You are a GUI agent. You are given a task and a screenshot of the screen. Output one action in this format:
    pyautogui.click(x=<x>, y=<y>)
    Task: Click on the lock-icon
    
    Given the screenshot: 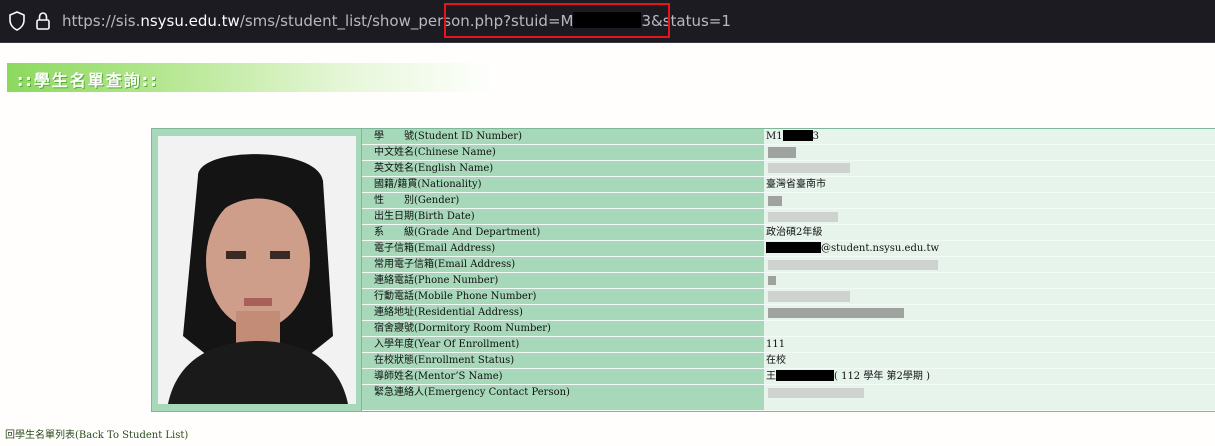 What is the action you would take?
    pyautogui.click(x=43, y=21)
    